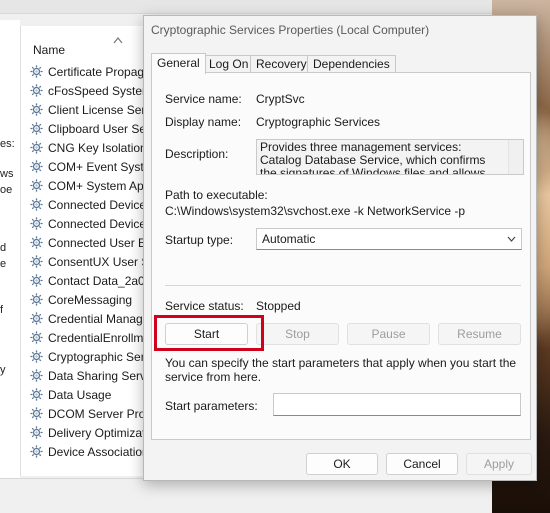  Describe the element at coordinates (199, 240) in the screenshot. I see `startup-type-label: Startup type:` at that location.